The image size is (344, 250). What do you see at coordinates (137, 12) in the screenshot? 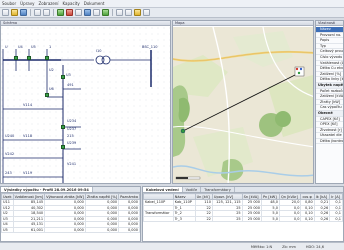
I see `layers-icon` at bounding box center [137, 12].